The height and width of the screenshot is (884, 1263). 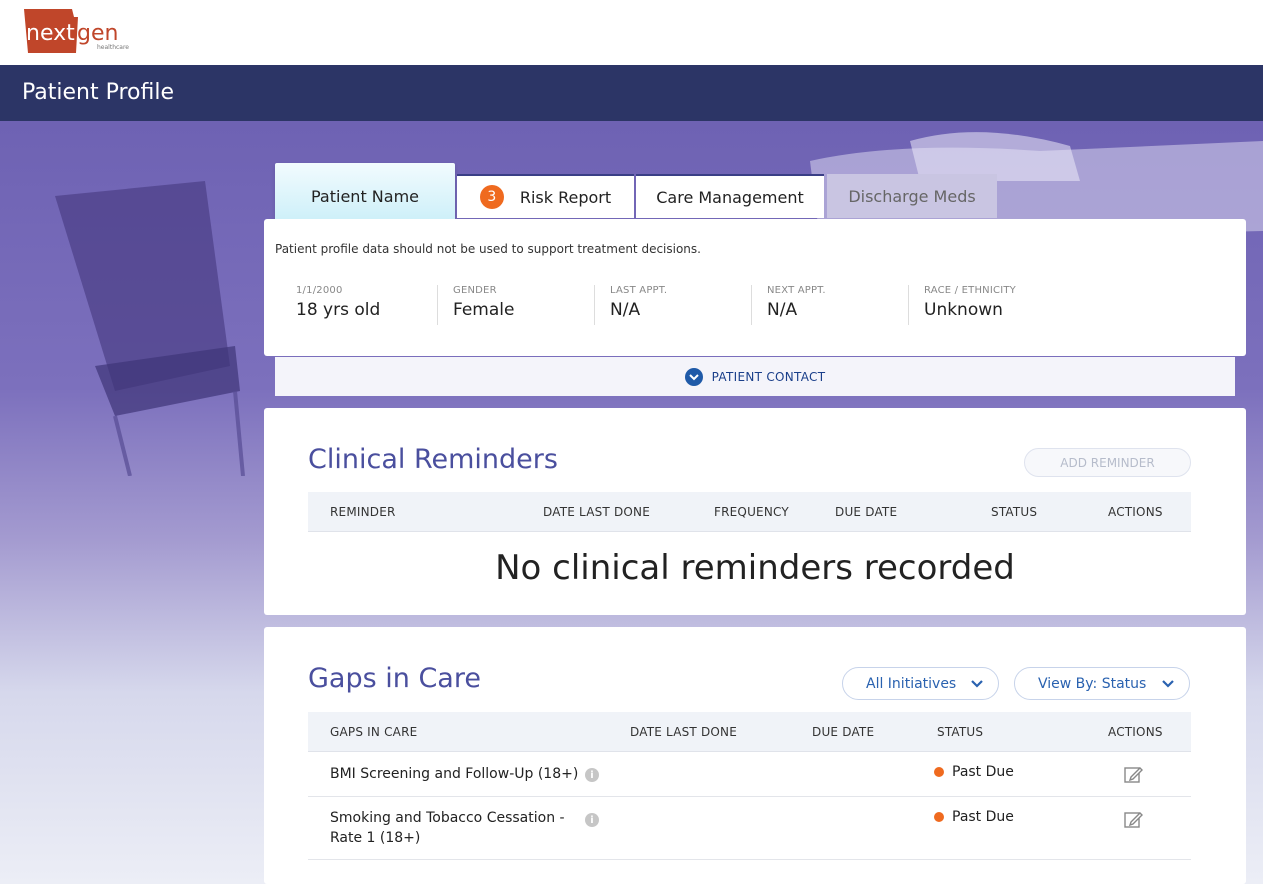 I want to click on nextgen-logo: next gen healthcare, so click(x=77, y=31).